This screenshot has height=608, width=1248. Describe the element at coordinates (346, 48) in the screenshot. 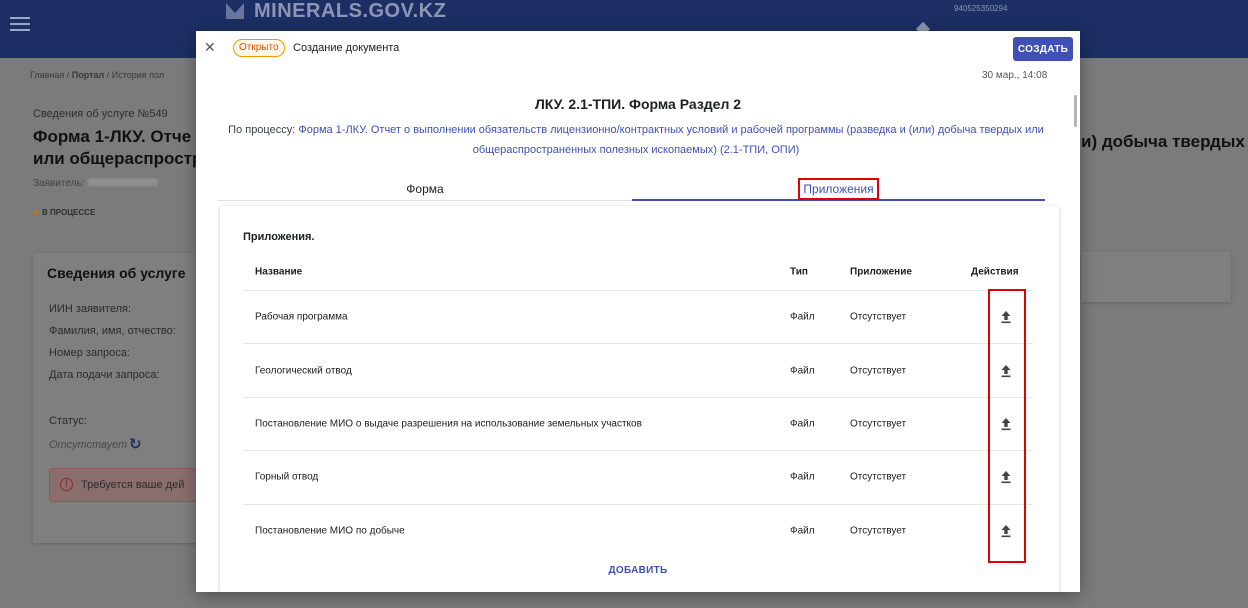

I see `dialog-title: Создание документа` at that location.